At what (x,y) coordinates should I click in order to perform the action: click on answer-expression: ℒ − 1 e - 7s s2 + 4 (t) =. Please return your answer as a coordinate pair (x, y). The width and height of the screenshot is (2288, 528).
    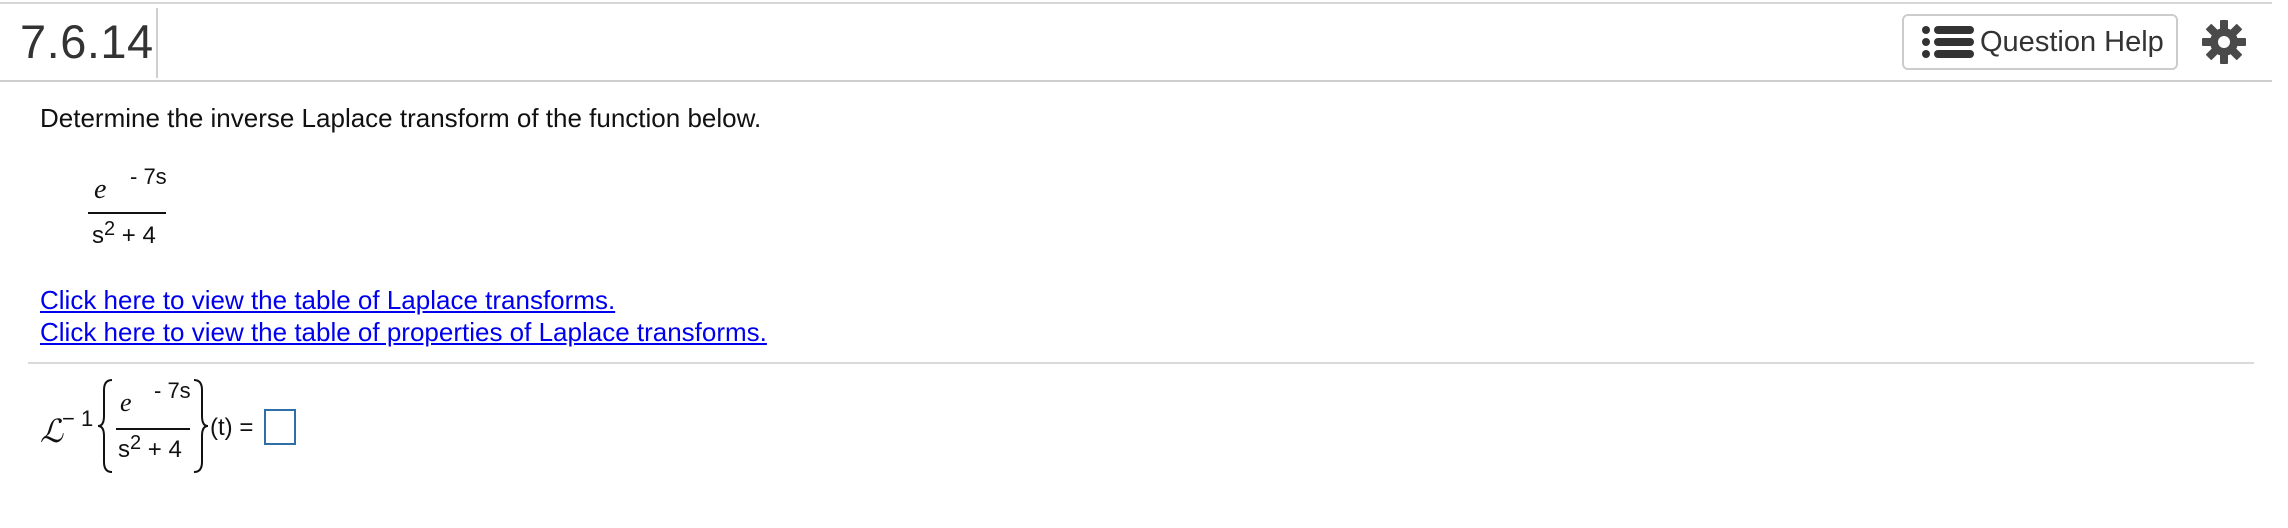
    Looking at the image, I should click on (240, 426).